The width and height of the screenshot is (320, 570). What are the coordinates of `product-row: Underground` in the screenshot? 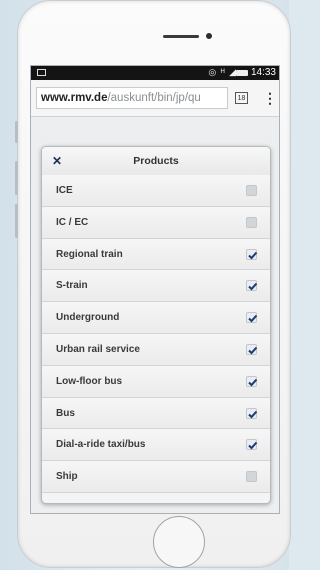 It's located at (156, 318).